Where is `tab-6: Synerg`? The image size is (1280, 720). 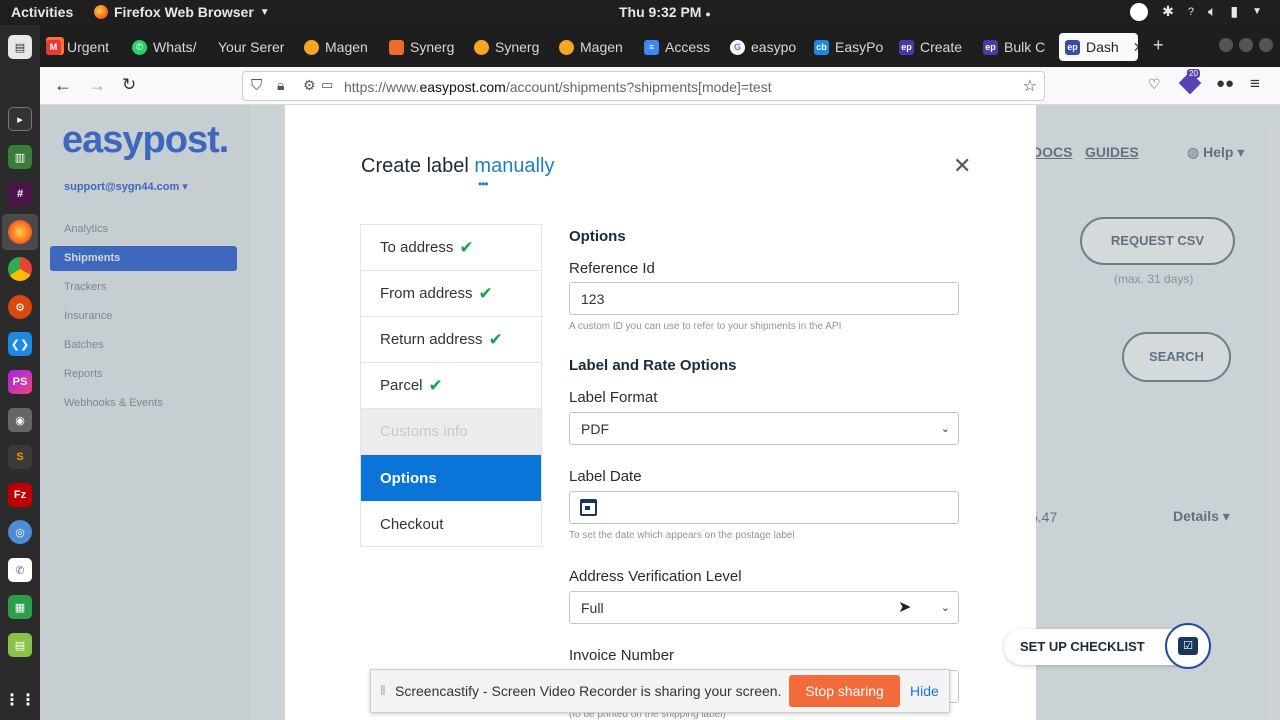
tab-6: Synerg is located at coordinates (503, 47).